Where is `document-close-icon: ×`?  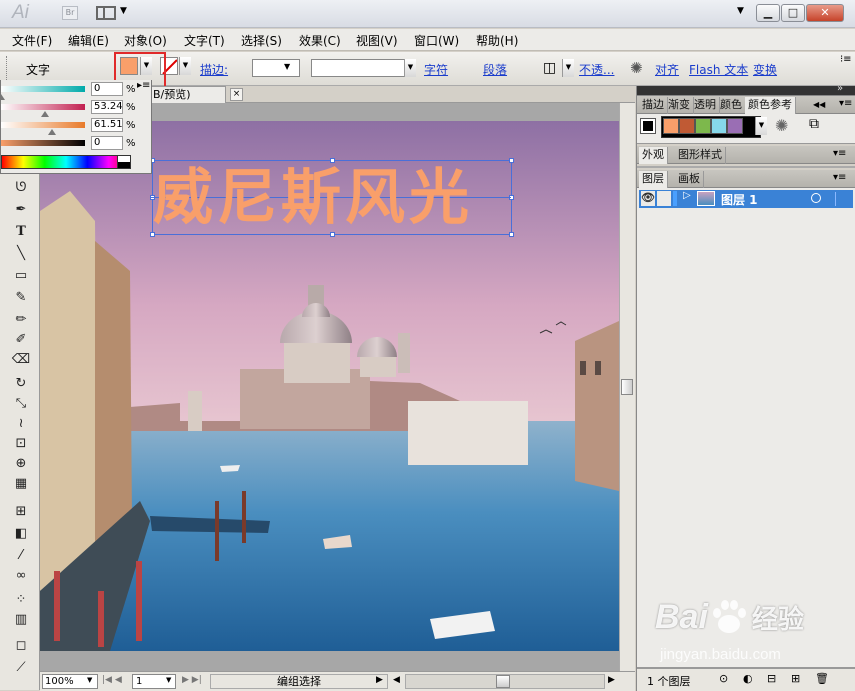 document-close-icon: × is located at coordinates (236, 94).